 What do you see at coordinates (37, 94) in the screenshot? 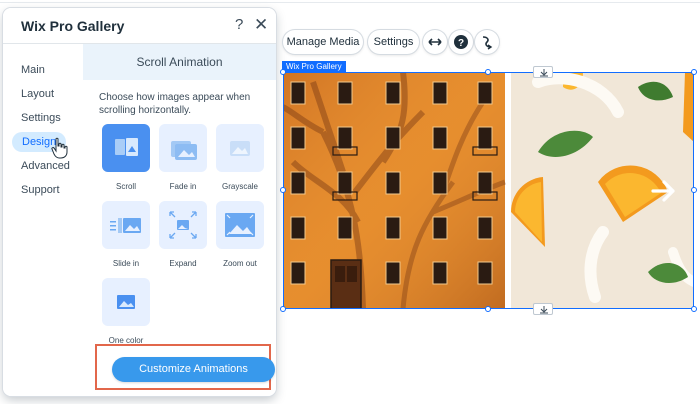
I see `sidebar-item-layout: Layout` at bounding box center [37, 94].